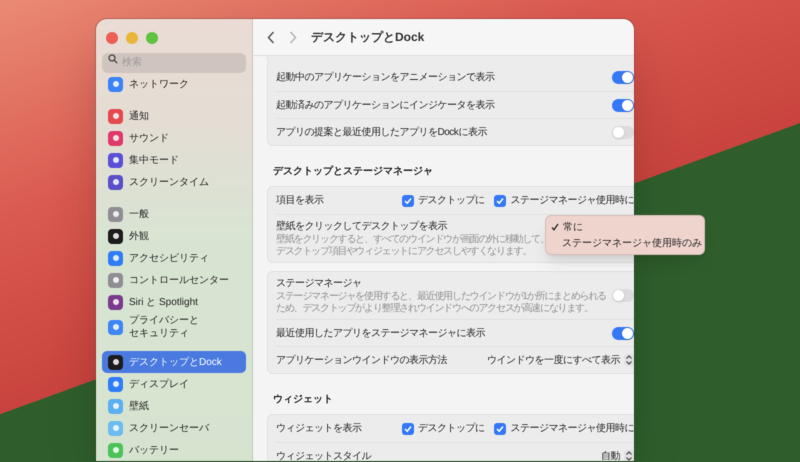 The width and height of the screenshot is (800, 462). Describe the element at coordinates (174, 182) in the screenshot. I see `sidebar-item: スクリーンタイム` at that location.